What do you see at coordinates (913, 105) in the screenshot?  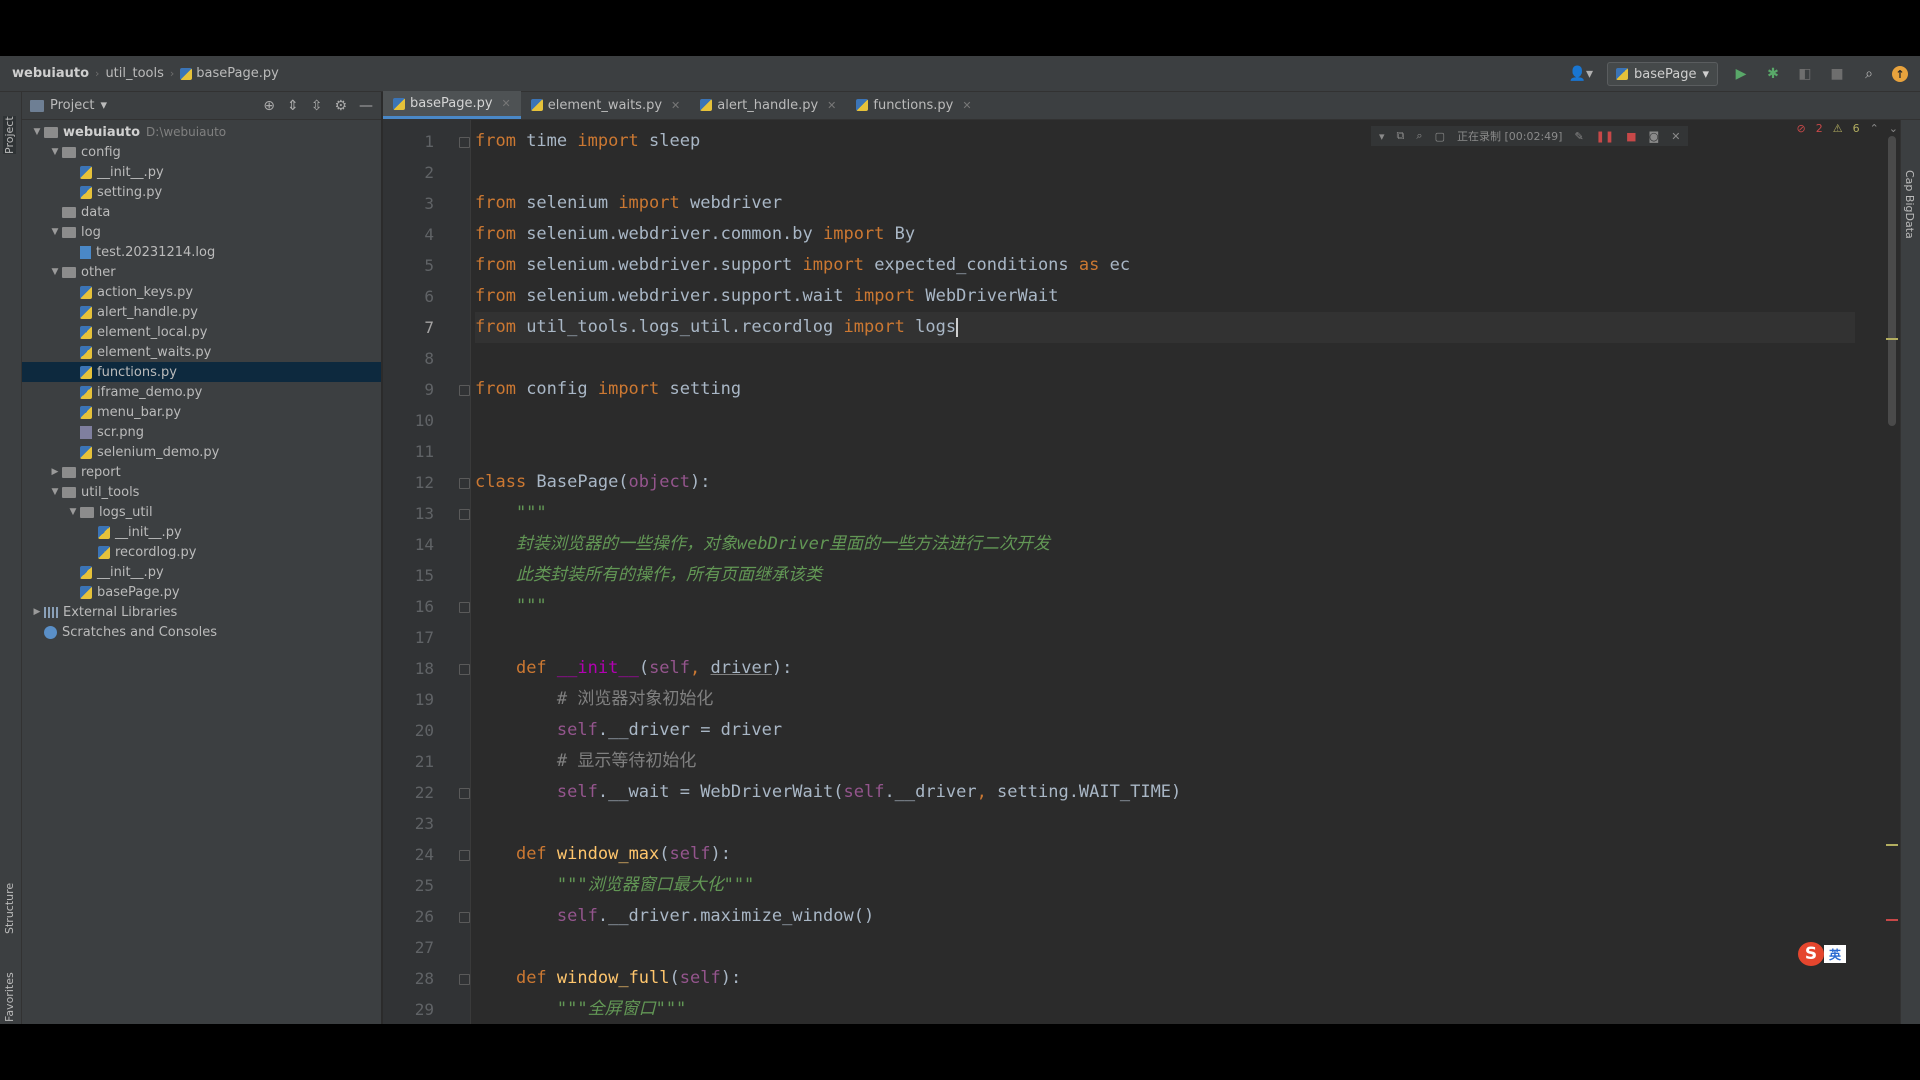 I see `editor-tab: functions.py ✕` at bounding box center [913, 105].